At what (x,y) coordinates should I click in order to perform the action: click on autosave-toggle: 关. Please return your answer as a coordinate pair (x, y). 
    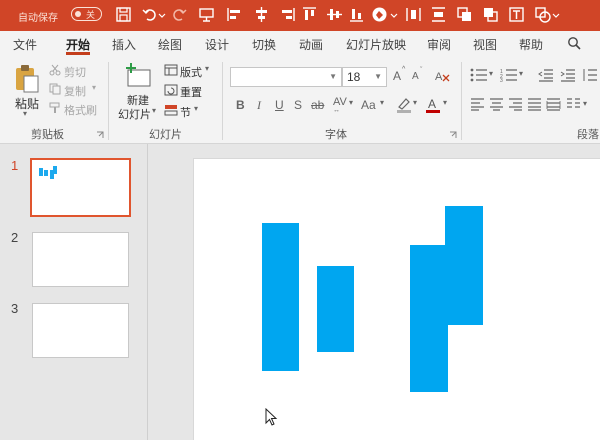
    Looking at the image, I should click on (86, 14).